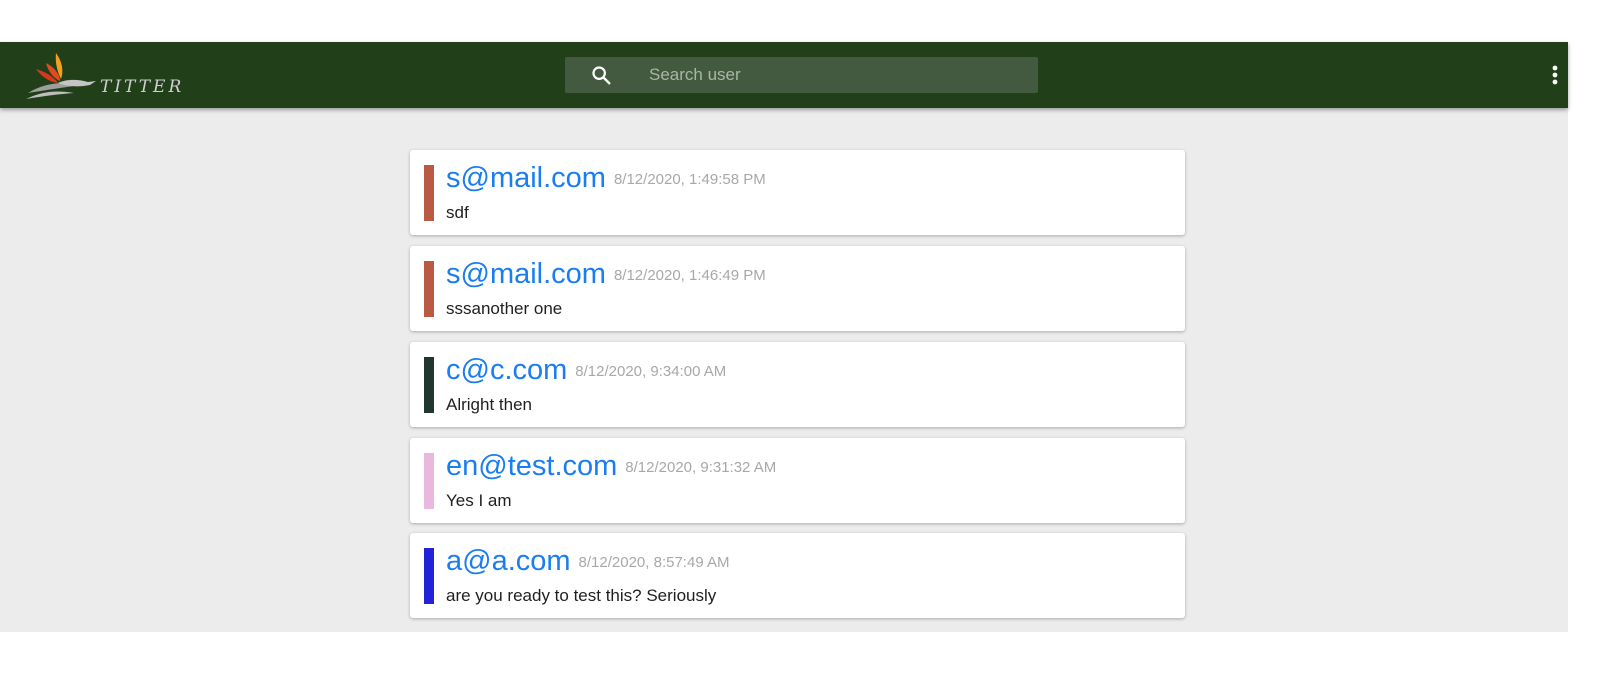 This screenshot has width=1600, height=676. Describe the element at coordinates (504, 308) in the screenshot. I see `post-message: sssanother one` at that location.